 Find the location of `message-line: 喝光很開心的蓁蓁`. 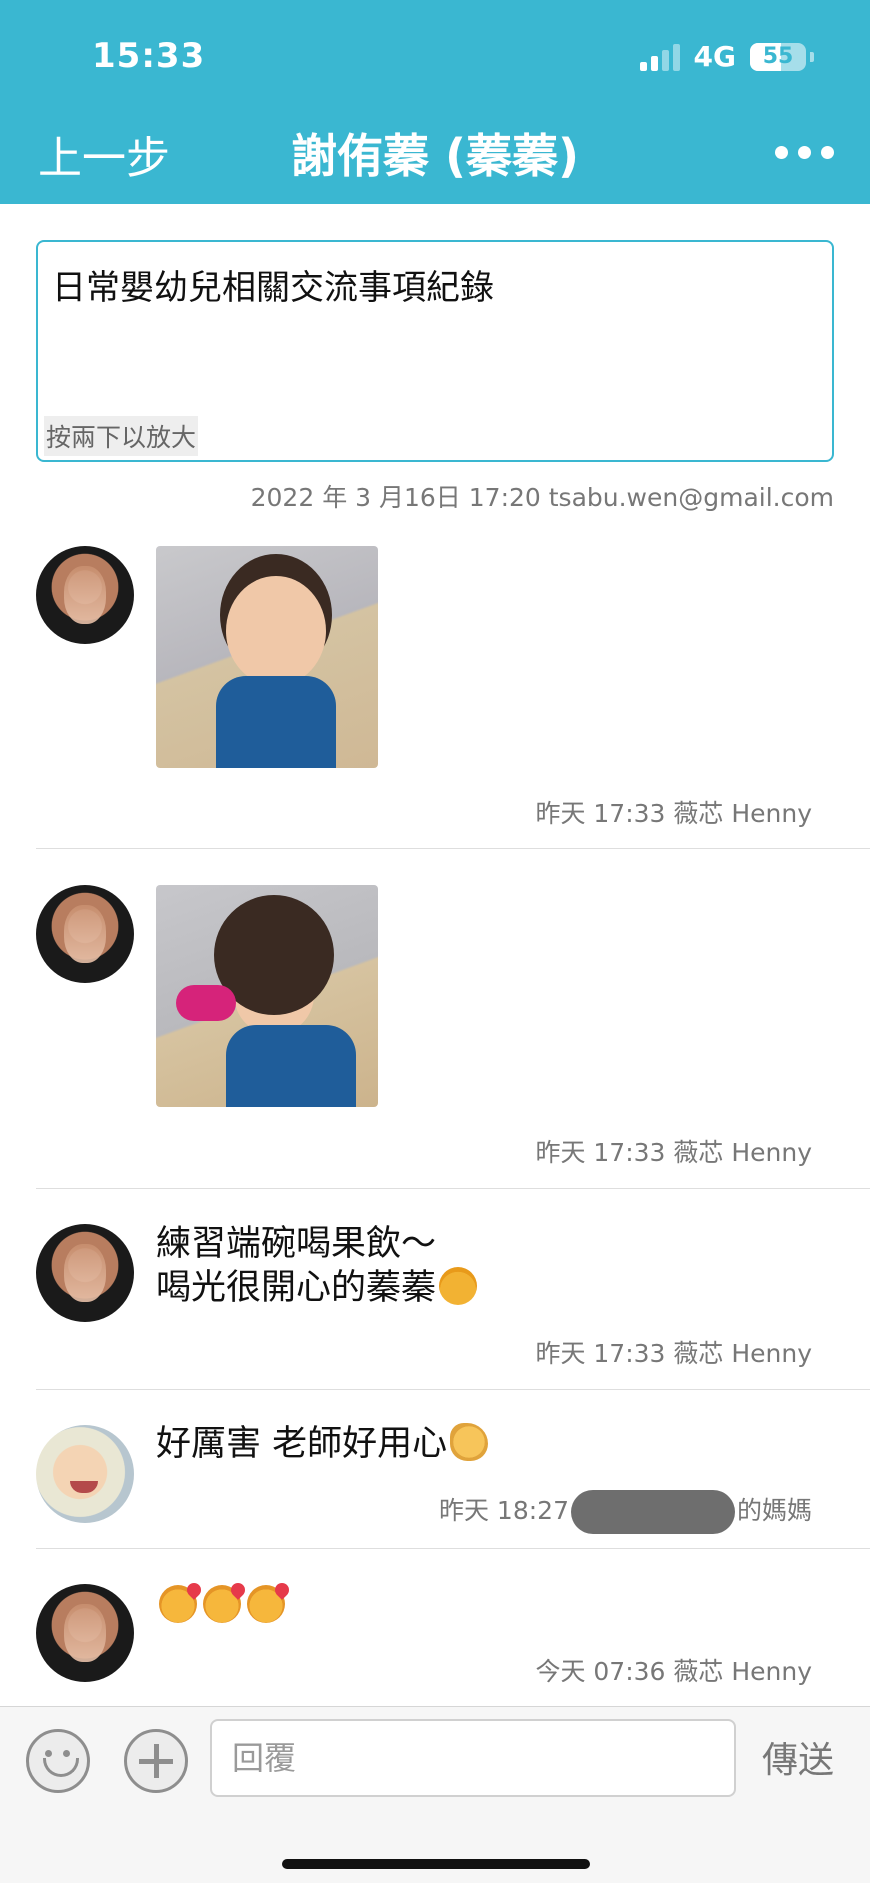

message-line: 喝光很開心的蓁蓁 is located at coordinates (318, 1288).